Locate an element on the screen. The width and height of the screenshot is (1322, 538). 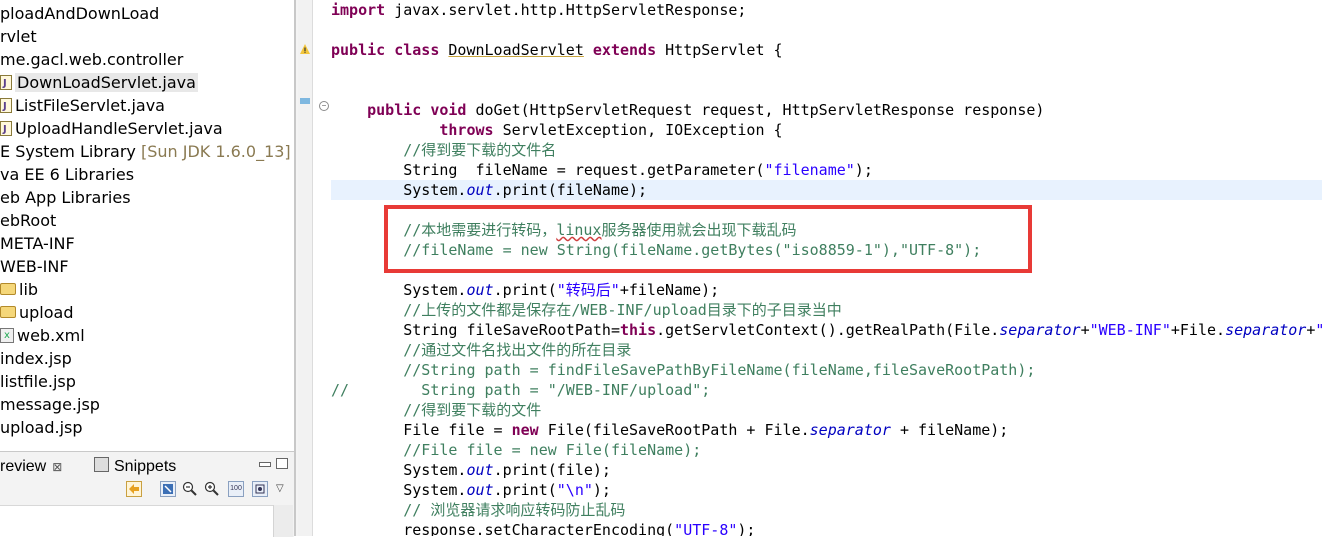
tree-item-label: lib is located at coordinates (29, 289).